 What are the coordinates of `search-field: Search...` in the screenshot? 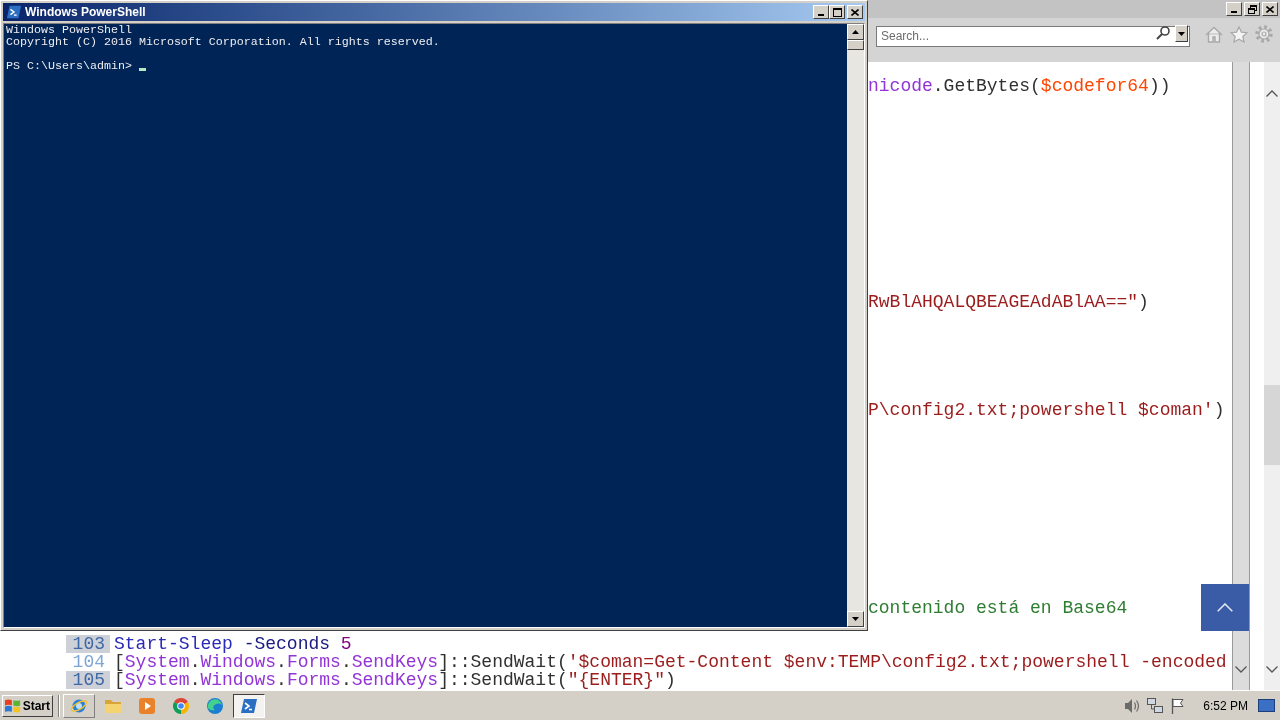 It's located at (1033, 36).